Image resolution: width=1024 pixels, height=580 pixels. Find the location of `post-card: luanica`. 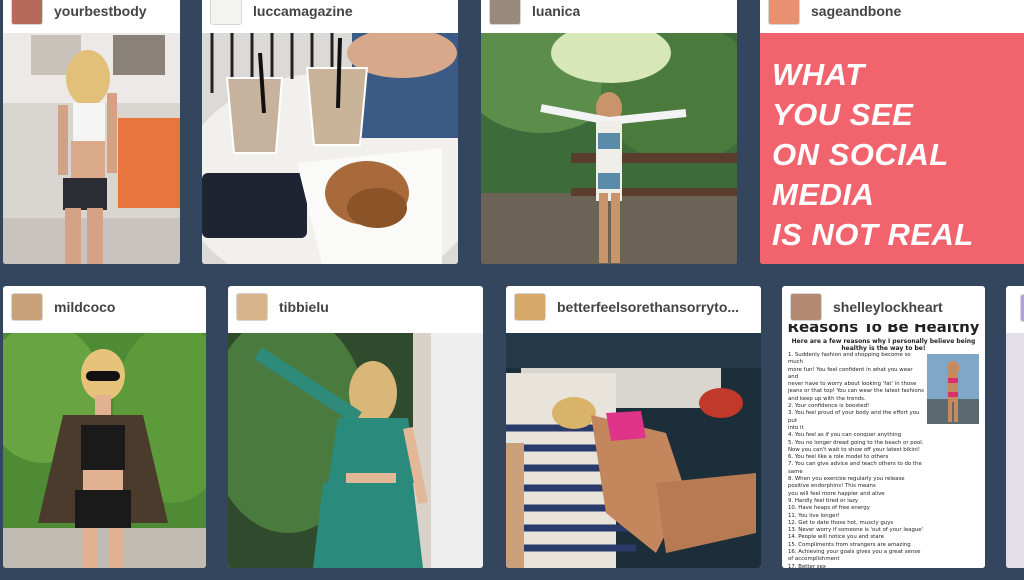

post-card: luanica is located at coordinates (609, 132).